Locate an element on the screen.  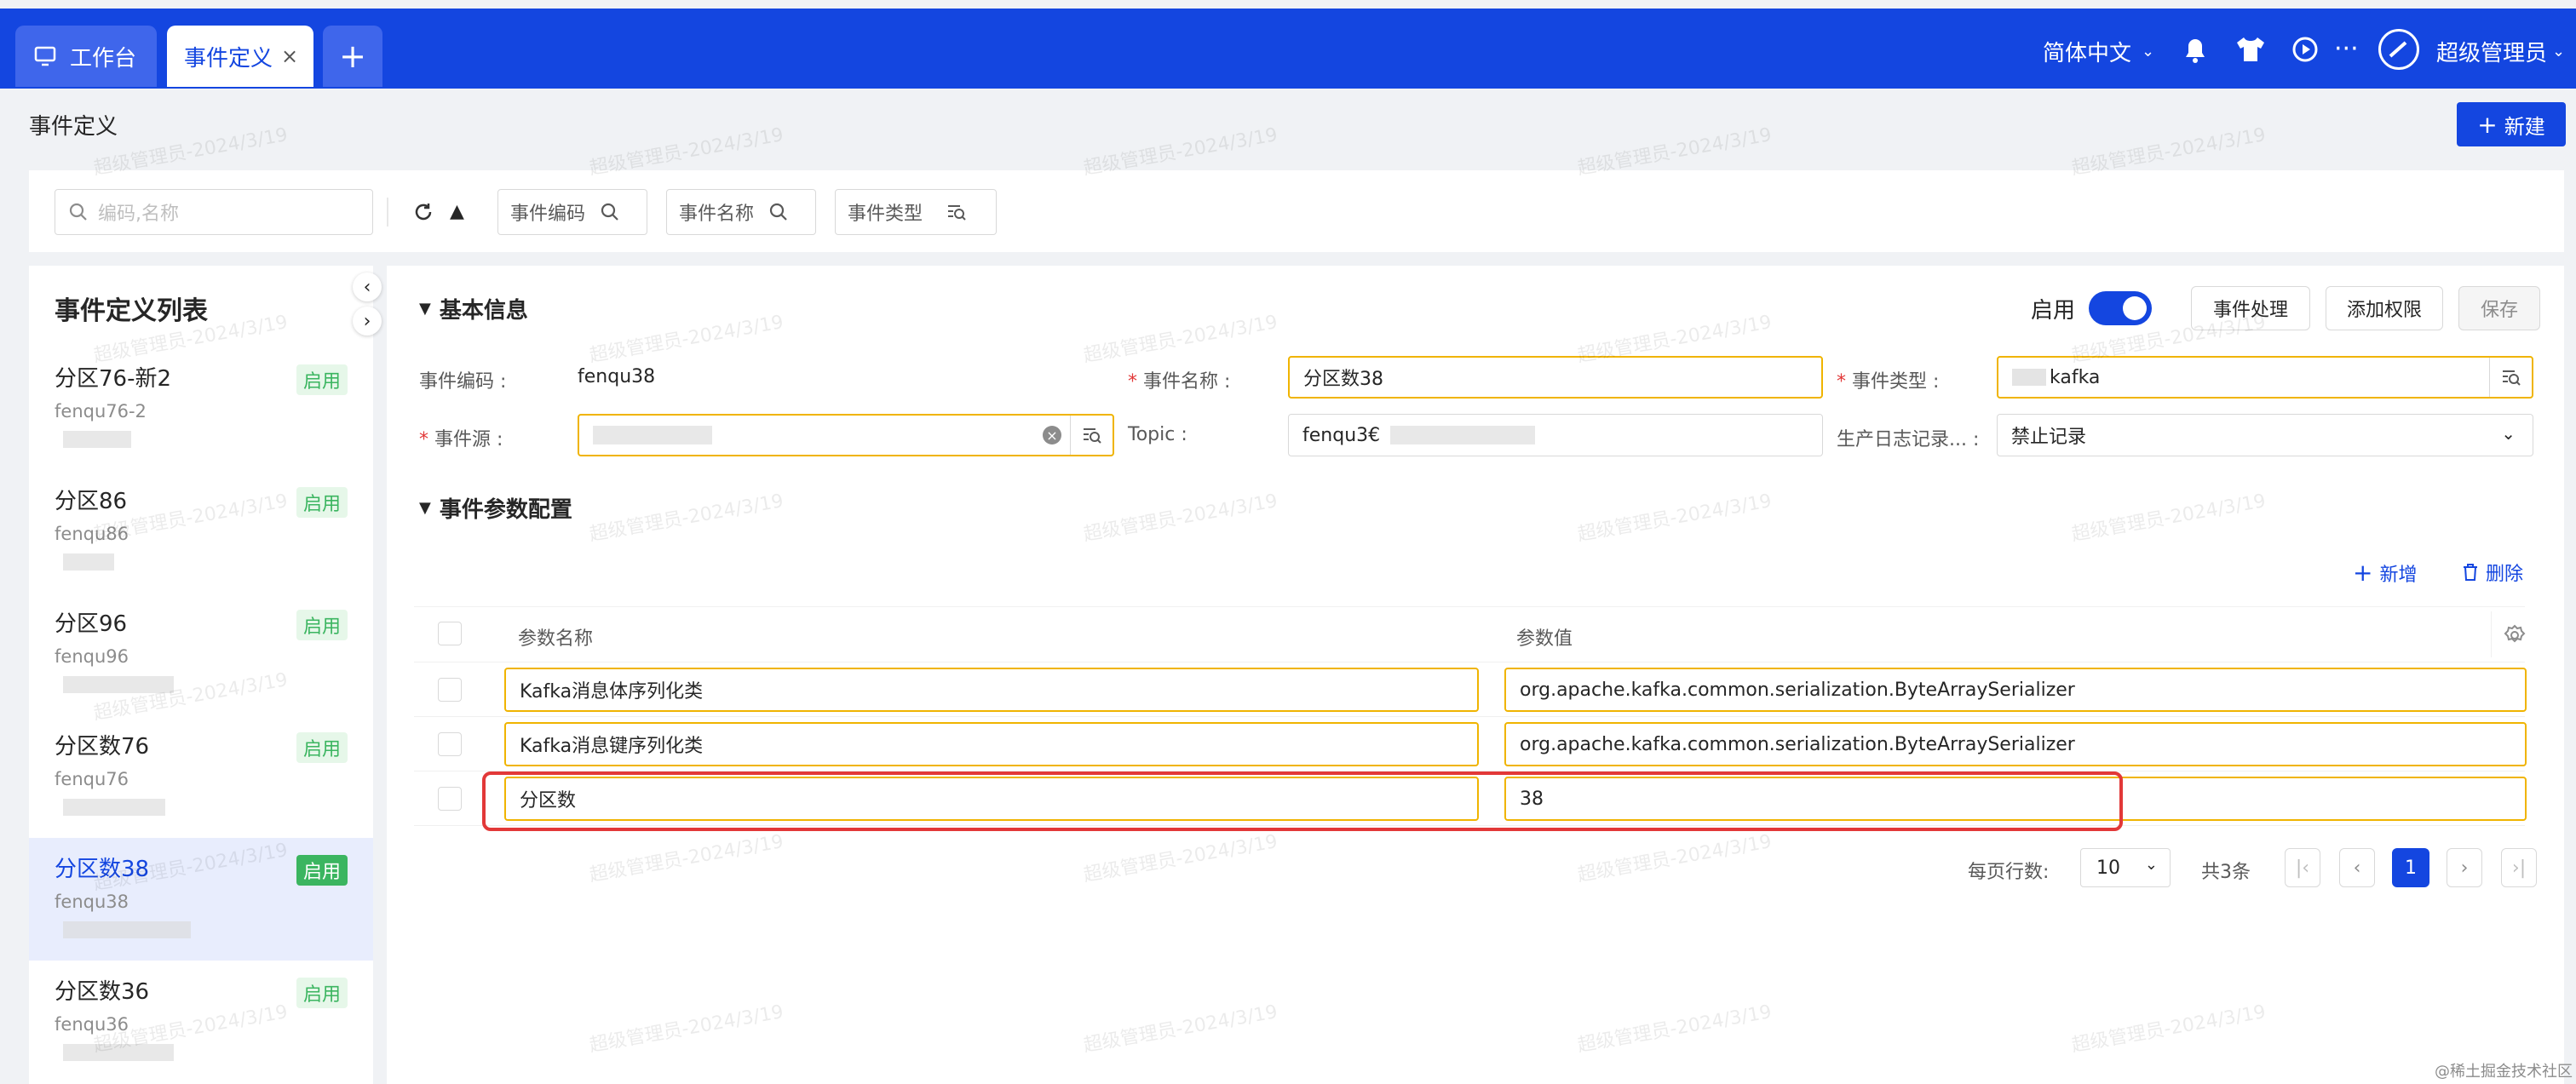
section-title: 事件参数配置 is located at coordinates (505, 510).